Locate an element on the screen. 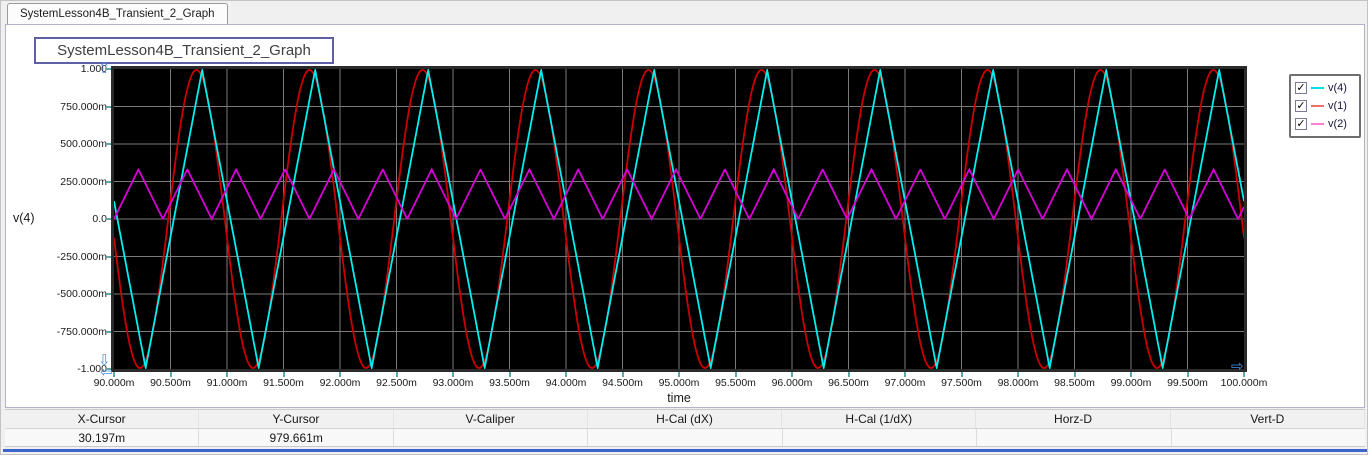  cursor-table-value: 30.197m is located at coordinates (102, 437).